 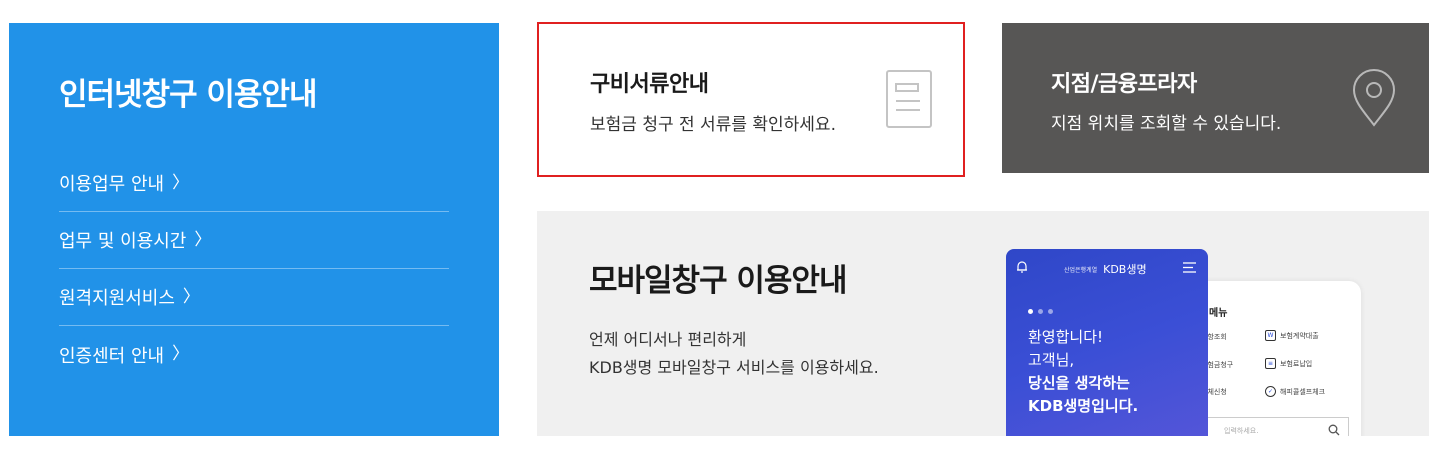 What do you see at coordinates (909, 99) in the screenshot?
I see `document-icon` at bounding box center [909, 99].